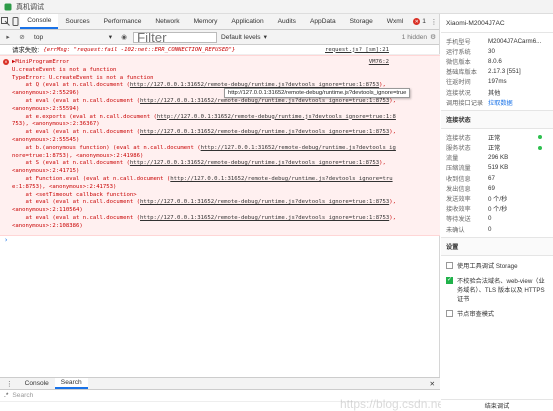 The height and width of the screenshot is (411, 553). Describe the element at coordinates (497, 72) in the screenshot. I see `info-row: 基础库版本 2.17.3 [551]` at that location.